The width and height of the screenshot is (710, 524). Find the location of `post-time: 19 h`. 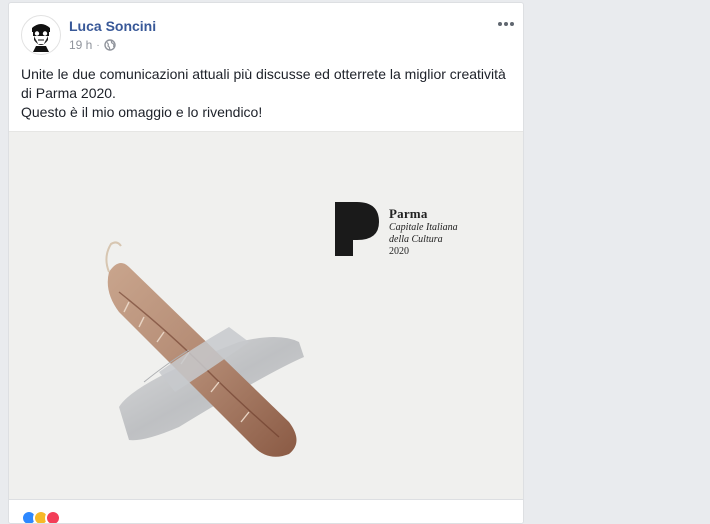

post-time: 19 h is located at coordinates (80, 45).